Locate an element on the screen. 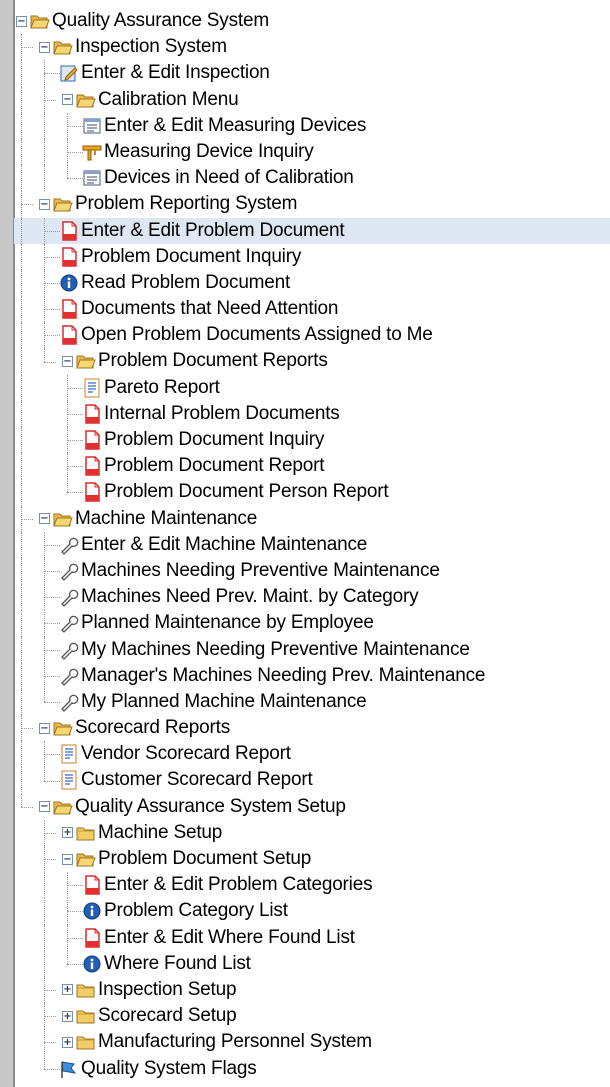 The image size is (610, 1087). tree-item: − Inspection System is located at coordinates (312, 47).